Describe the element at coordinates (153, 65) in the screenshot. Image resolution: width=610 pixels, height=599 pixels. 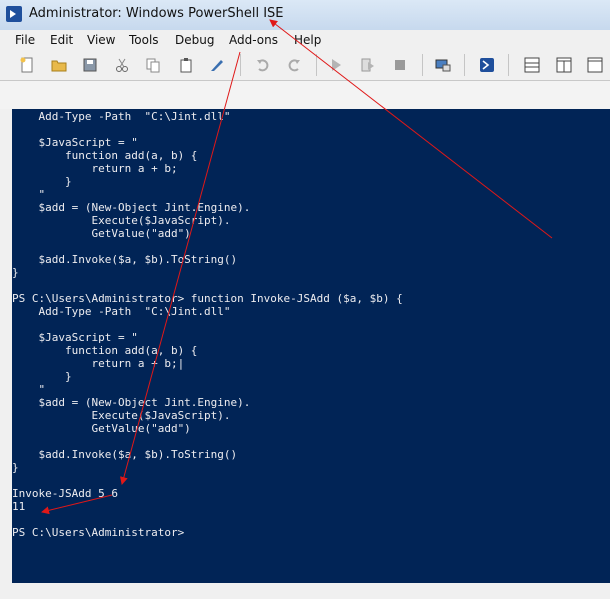
I see `copy-icon` at that location.